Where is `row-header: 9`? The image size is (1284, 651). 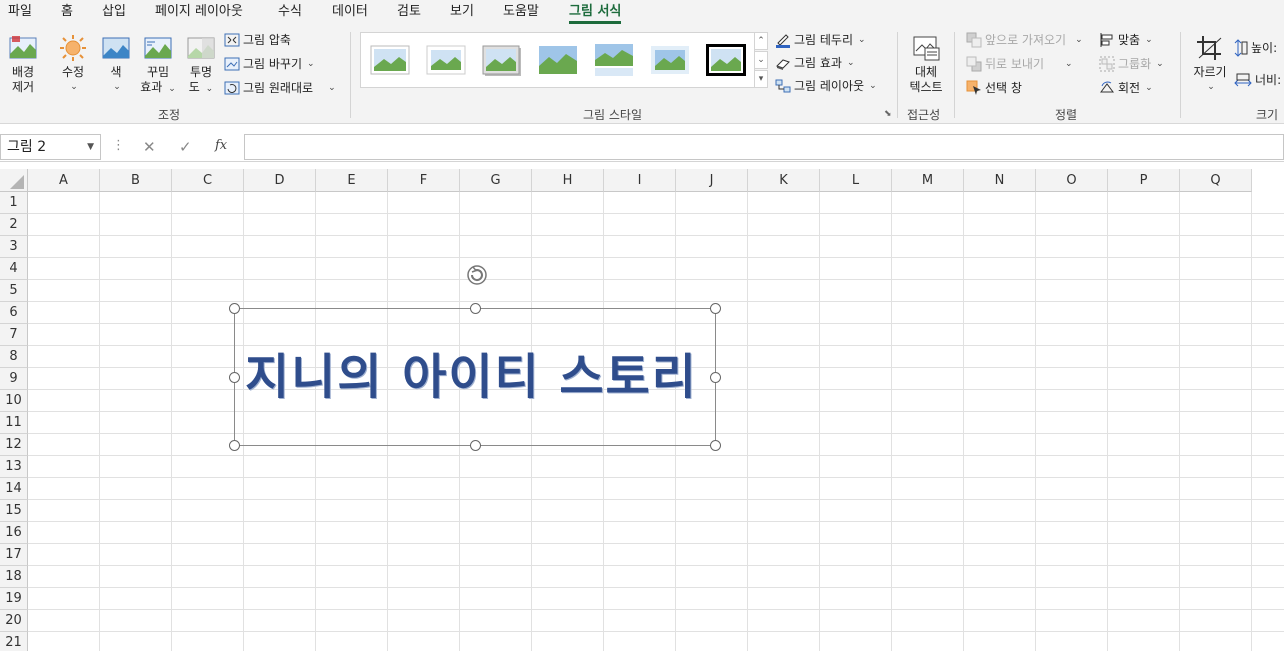
row-header: 9 is located at coordinates (14, 379).